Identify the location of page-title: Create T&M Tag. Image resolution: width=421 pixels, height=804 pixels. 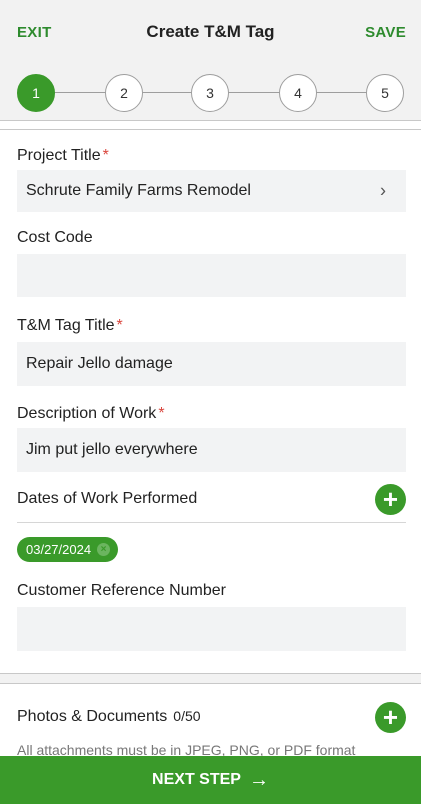
(210, 31).